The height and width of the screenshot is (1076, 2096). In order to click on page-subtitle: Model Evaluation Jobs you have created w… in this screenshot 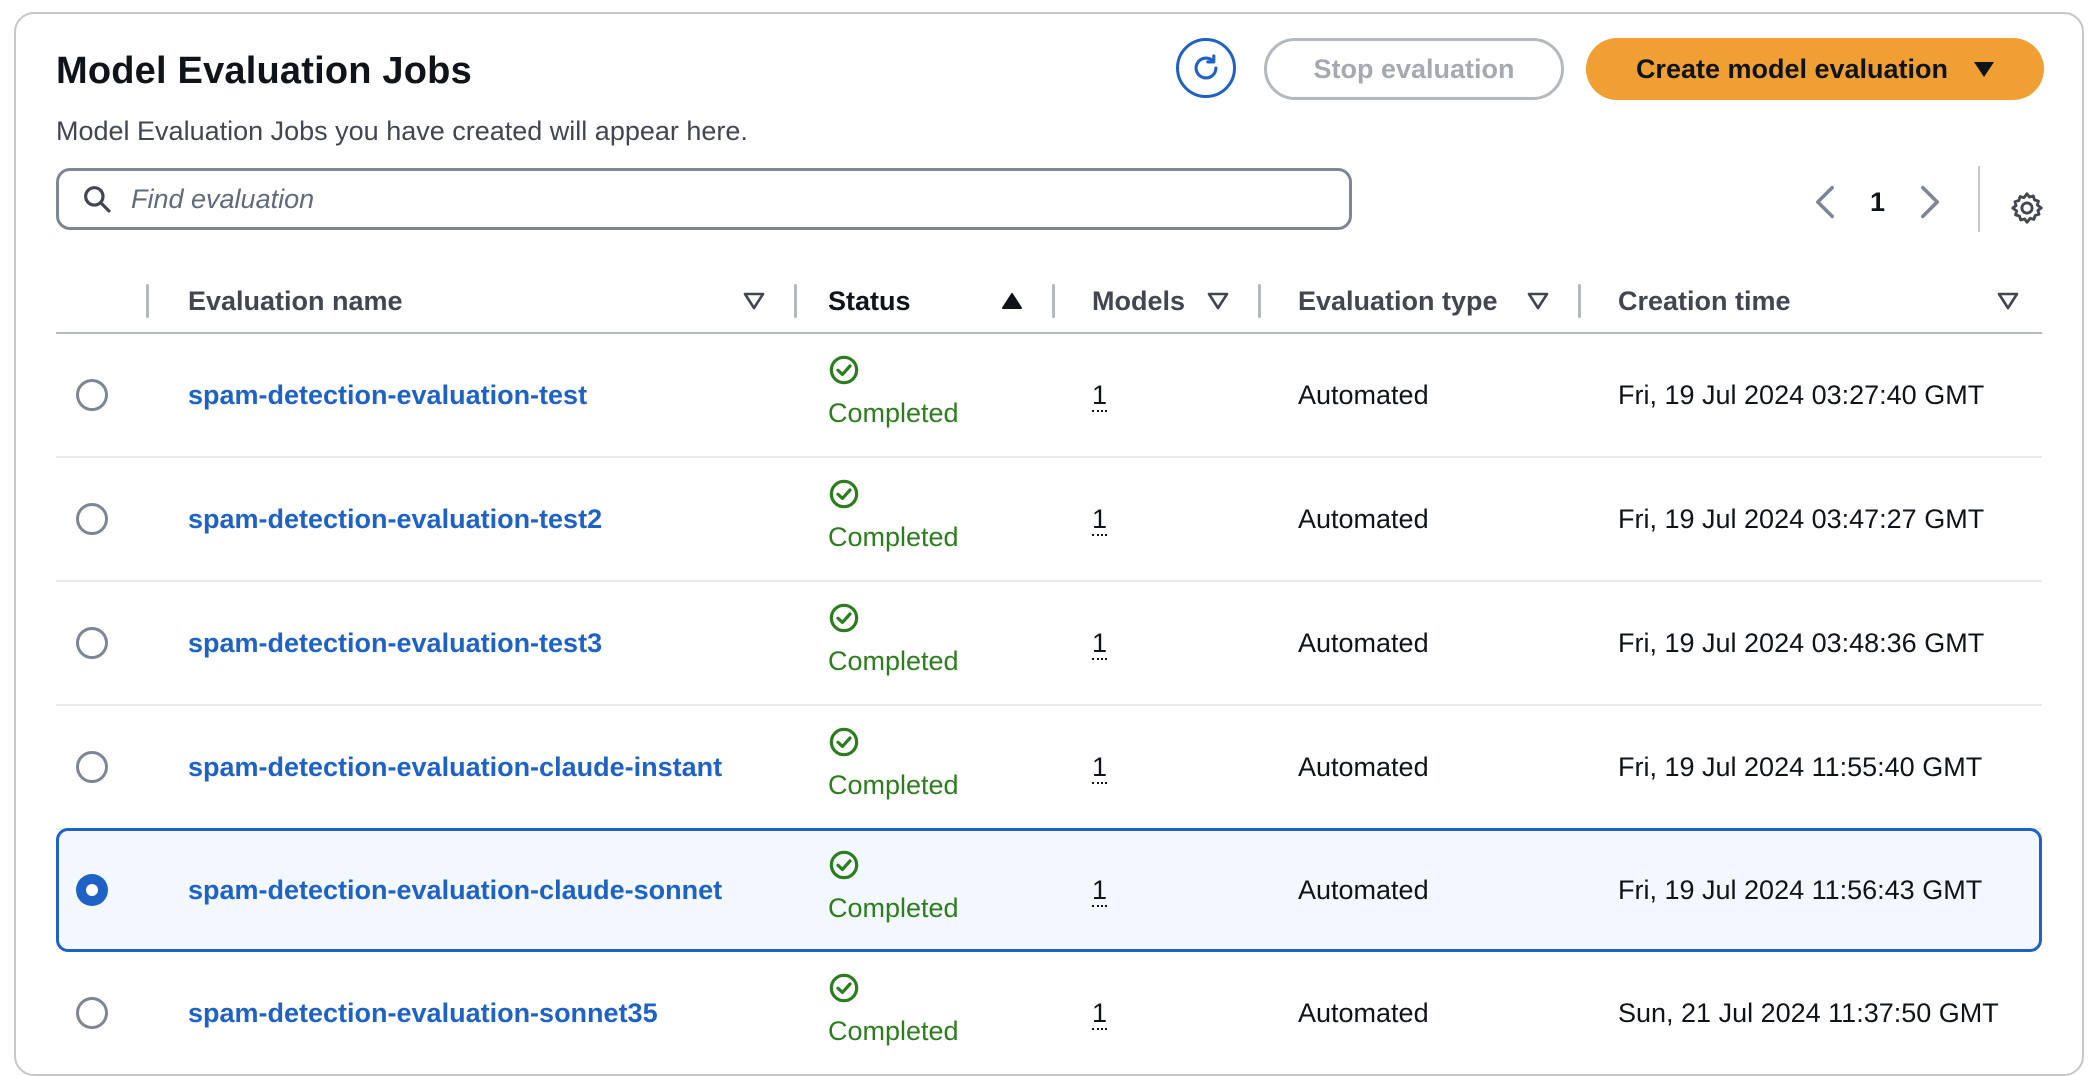, I will do `click(402, 131)`.